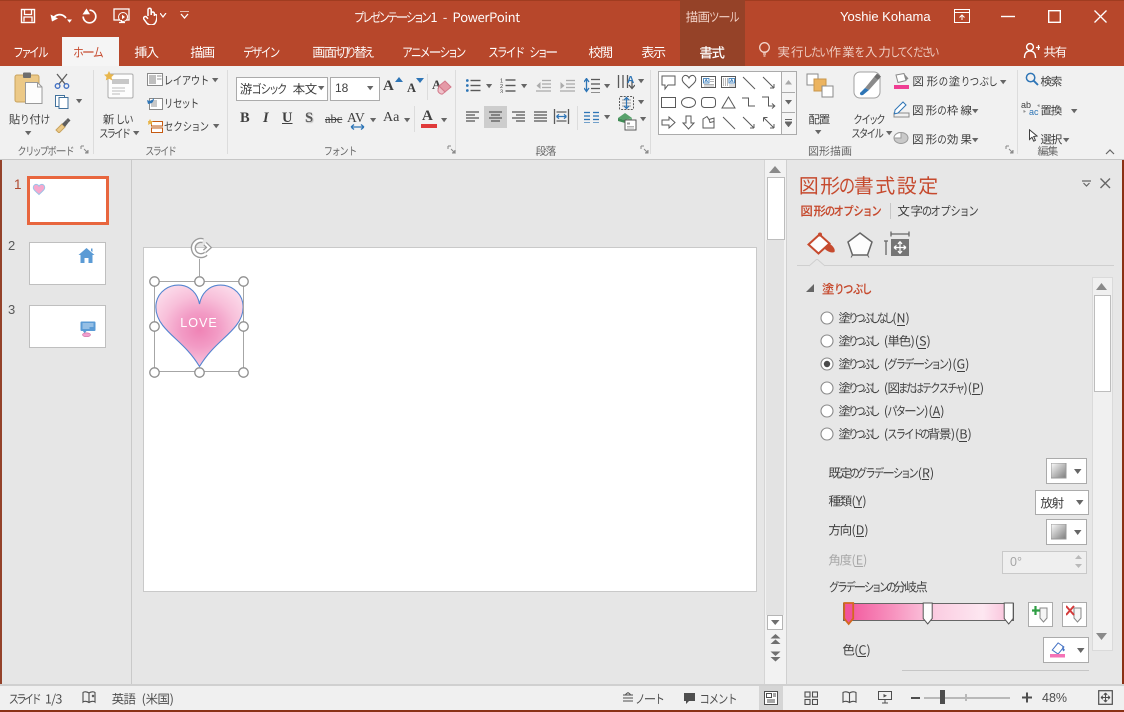  I want to click on svg-text: A, so click(630, 80).